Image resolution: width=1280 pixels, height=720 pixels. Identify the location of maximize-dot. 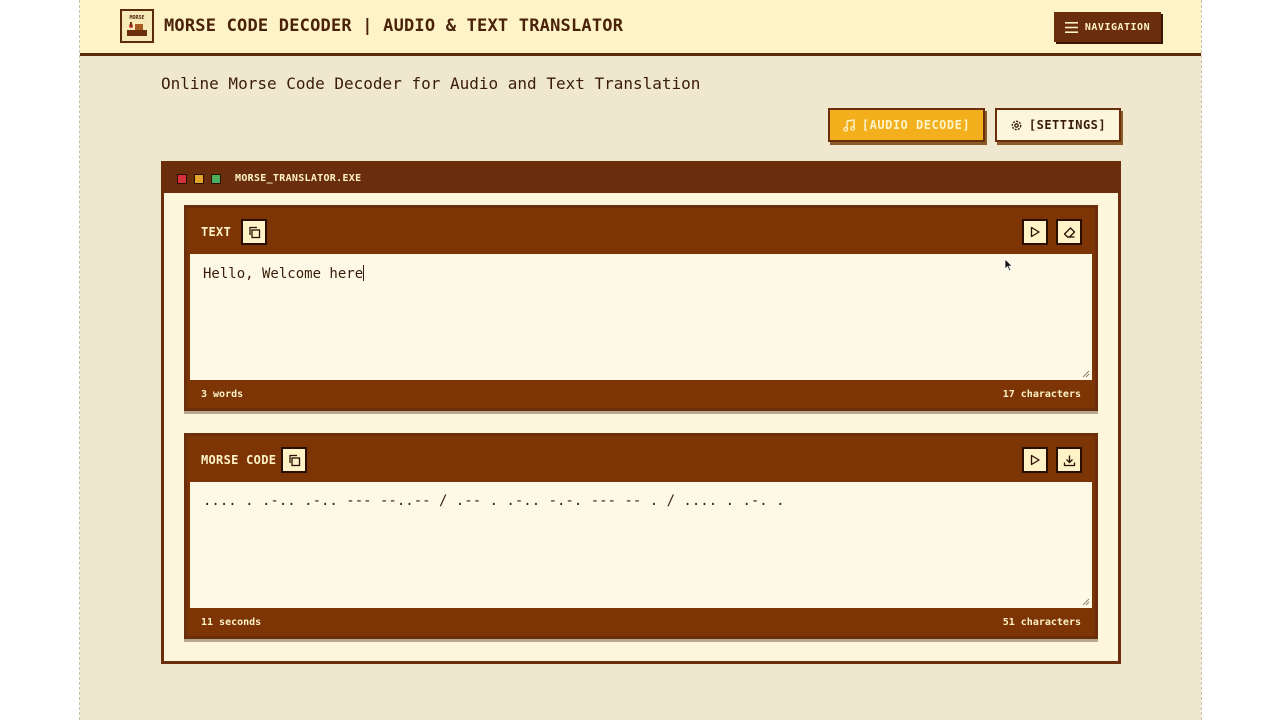
(216, 178).